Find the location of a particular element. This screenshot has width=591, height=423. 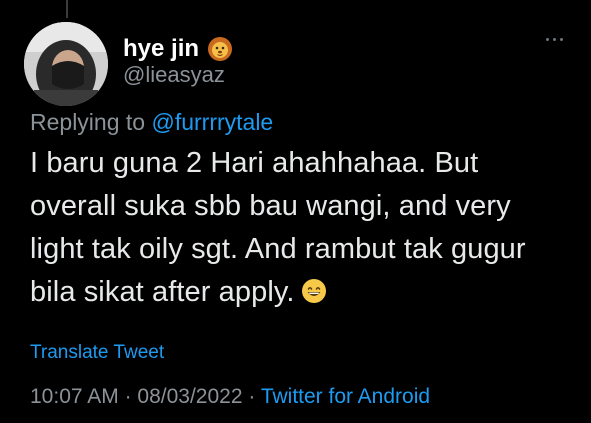

tweet-text-line: overall suka sbb bau wangi, and very is located at coordinates (270, 206).